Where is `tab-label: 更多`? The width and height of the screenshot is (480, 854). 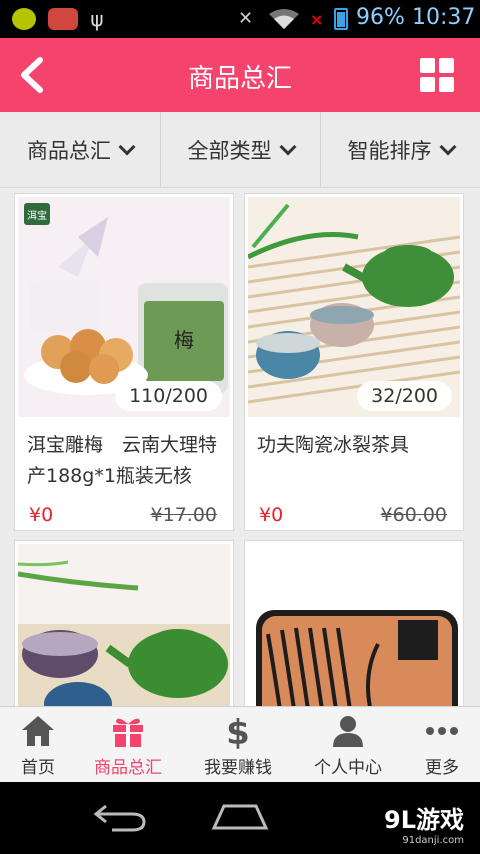
tab-label: 更多 is located at coordinates (442, 768).